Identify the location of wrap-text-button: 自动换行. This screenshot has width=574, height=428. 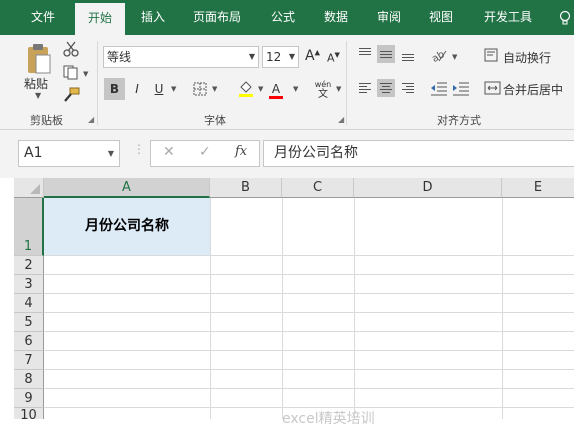
(527, 57).